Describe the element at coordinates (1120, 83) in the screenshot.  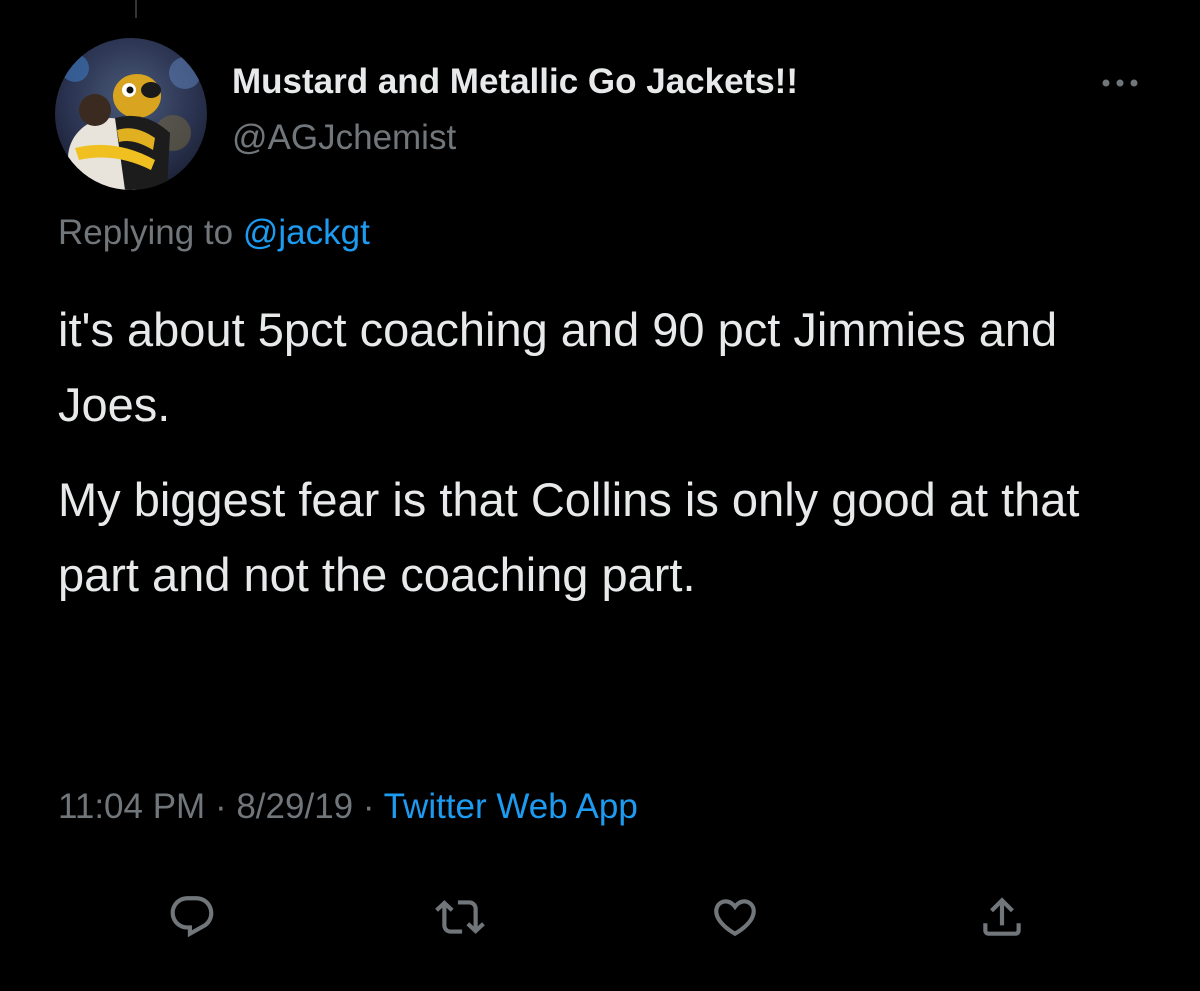
I see `more-options-icon` at that location.